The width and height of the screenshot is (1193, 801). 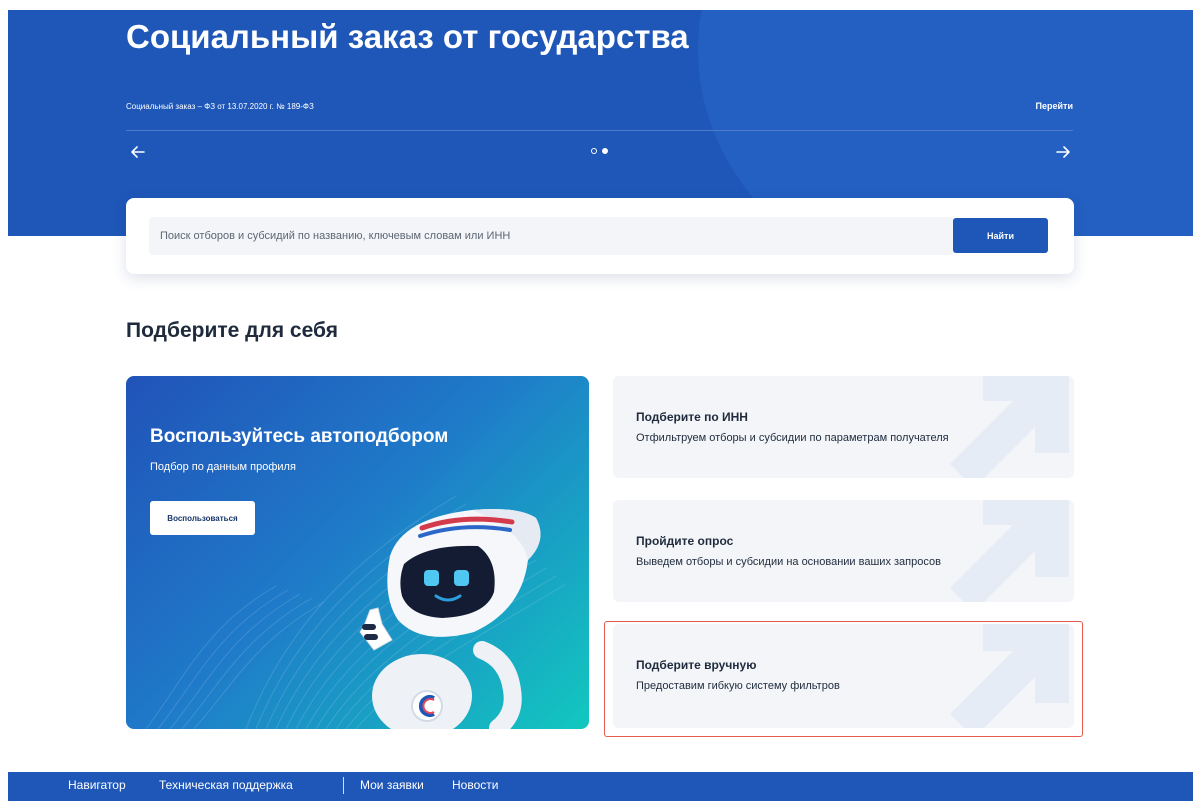 What do you see at coordinates (232, 330) in the screenshot?
I see `section-heading: Подберите для себя` at bounding box center [232, 330].